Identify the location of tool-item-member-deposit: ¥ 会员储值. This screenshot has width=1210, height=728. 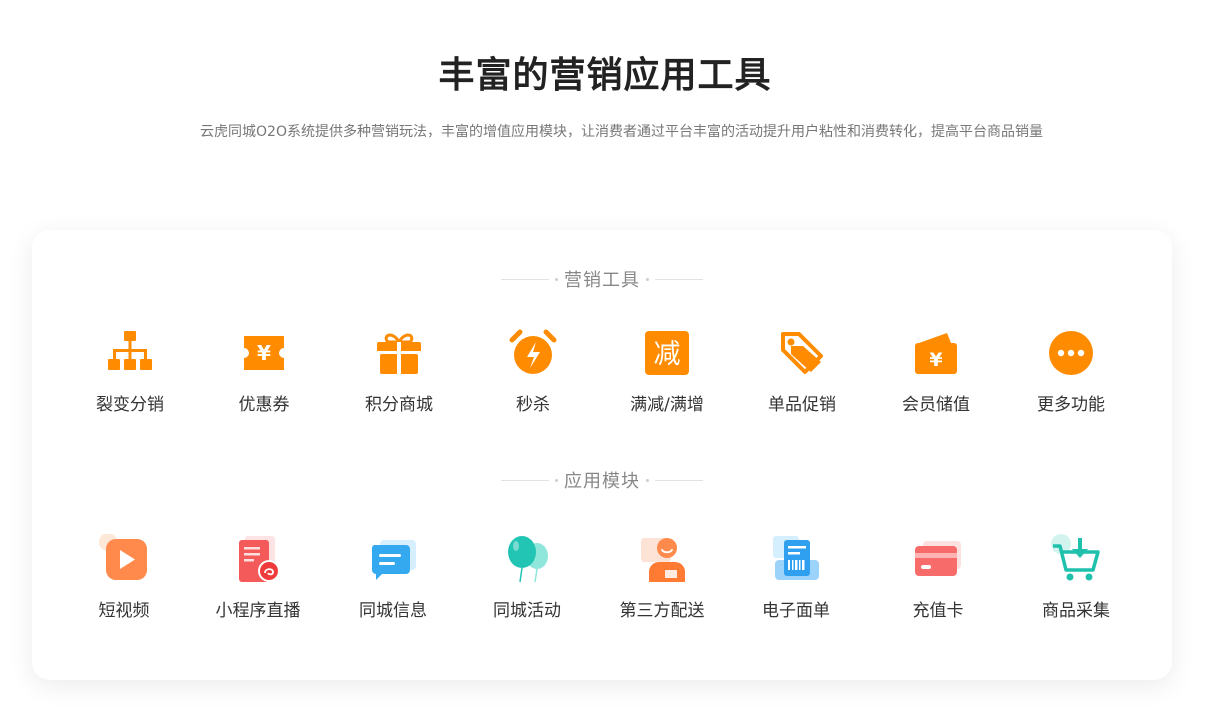
(936, 378).